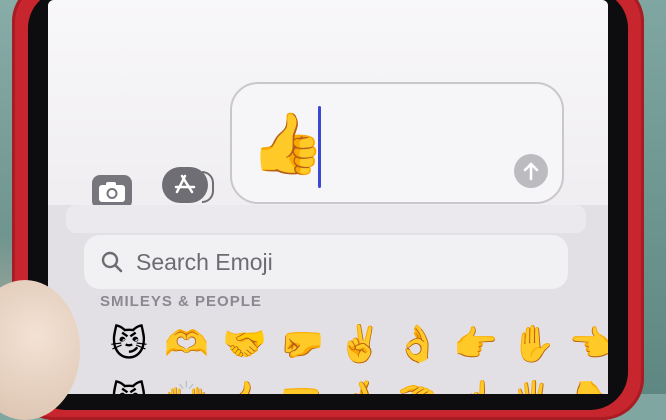 The height and width of the screenshot is (420, 666). Describe the element at coordinates (187, 383) in the screenshot. I see `emoji-key: 🙌` at that location.